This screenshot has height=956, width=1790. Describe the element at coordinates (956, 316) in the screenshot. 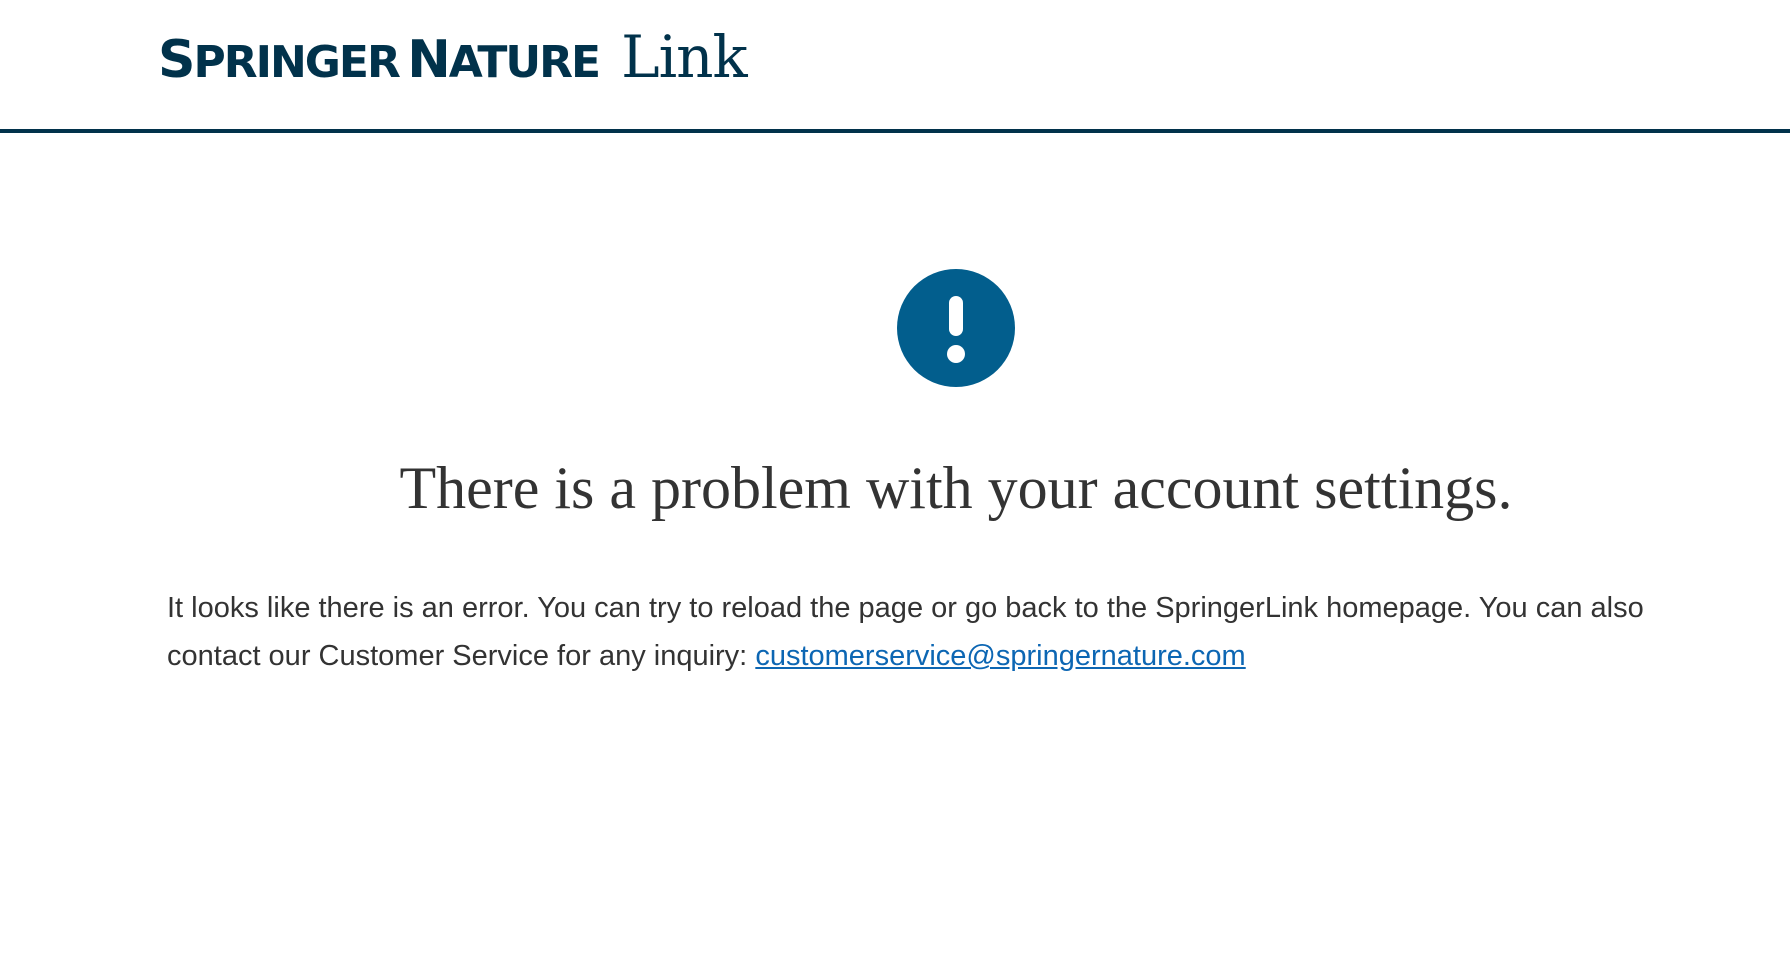

I see `exclamation-bar` at that location.